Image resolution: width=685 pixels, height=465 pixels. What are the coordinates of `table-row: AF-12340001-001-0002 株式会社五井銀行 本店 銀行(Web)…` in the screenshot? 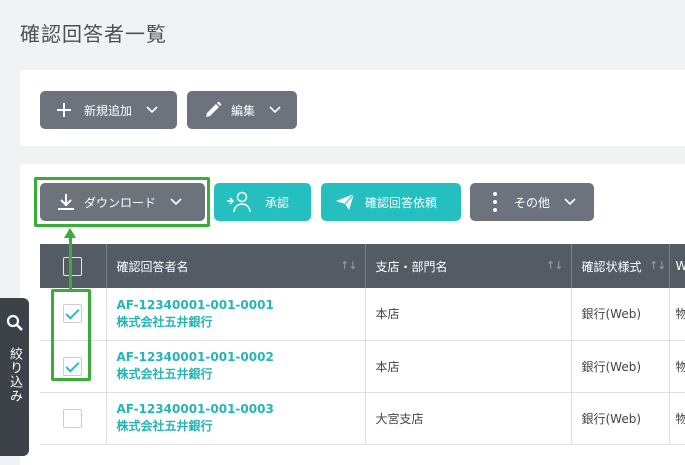 It's located at (362, 366).